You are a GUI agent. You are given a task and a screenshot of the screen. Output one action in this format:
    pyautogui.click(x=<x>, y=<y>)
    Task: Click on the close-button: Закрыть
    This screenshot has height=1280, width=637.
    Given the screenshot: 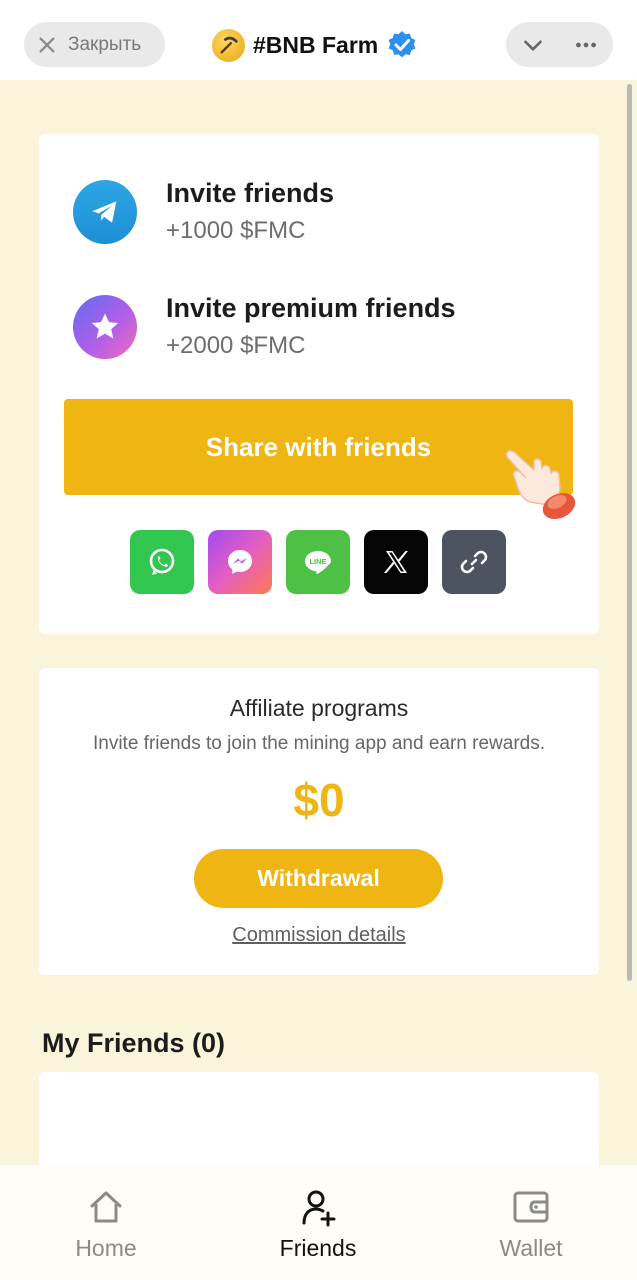 What is the action you would take?
    pyautogui.click(x=94, y=44)
    